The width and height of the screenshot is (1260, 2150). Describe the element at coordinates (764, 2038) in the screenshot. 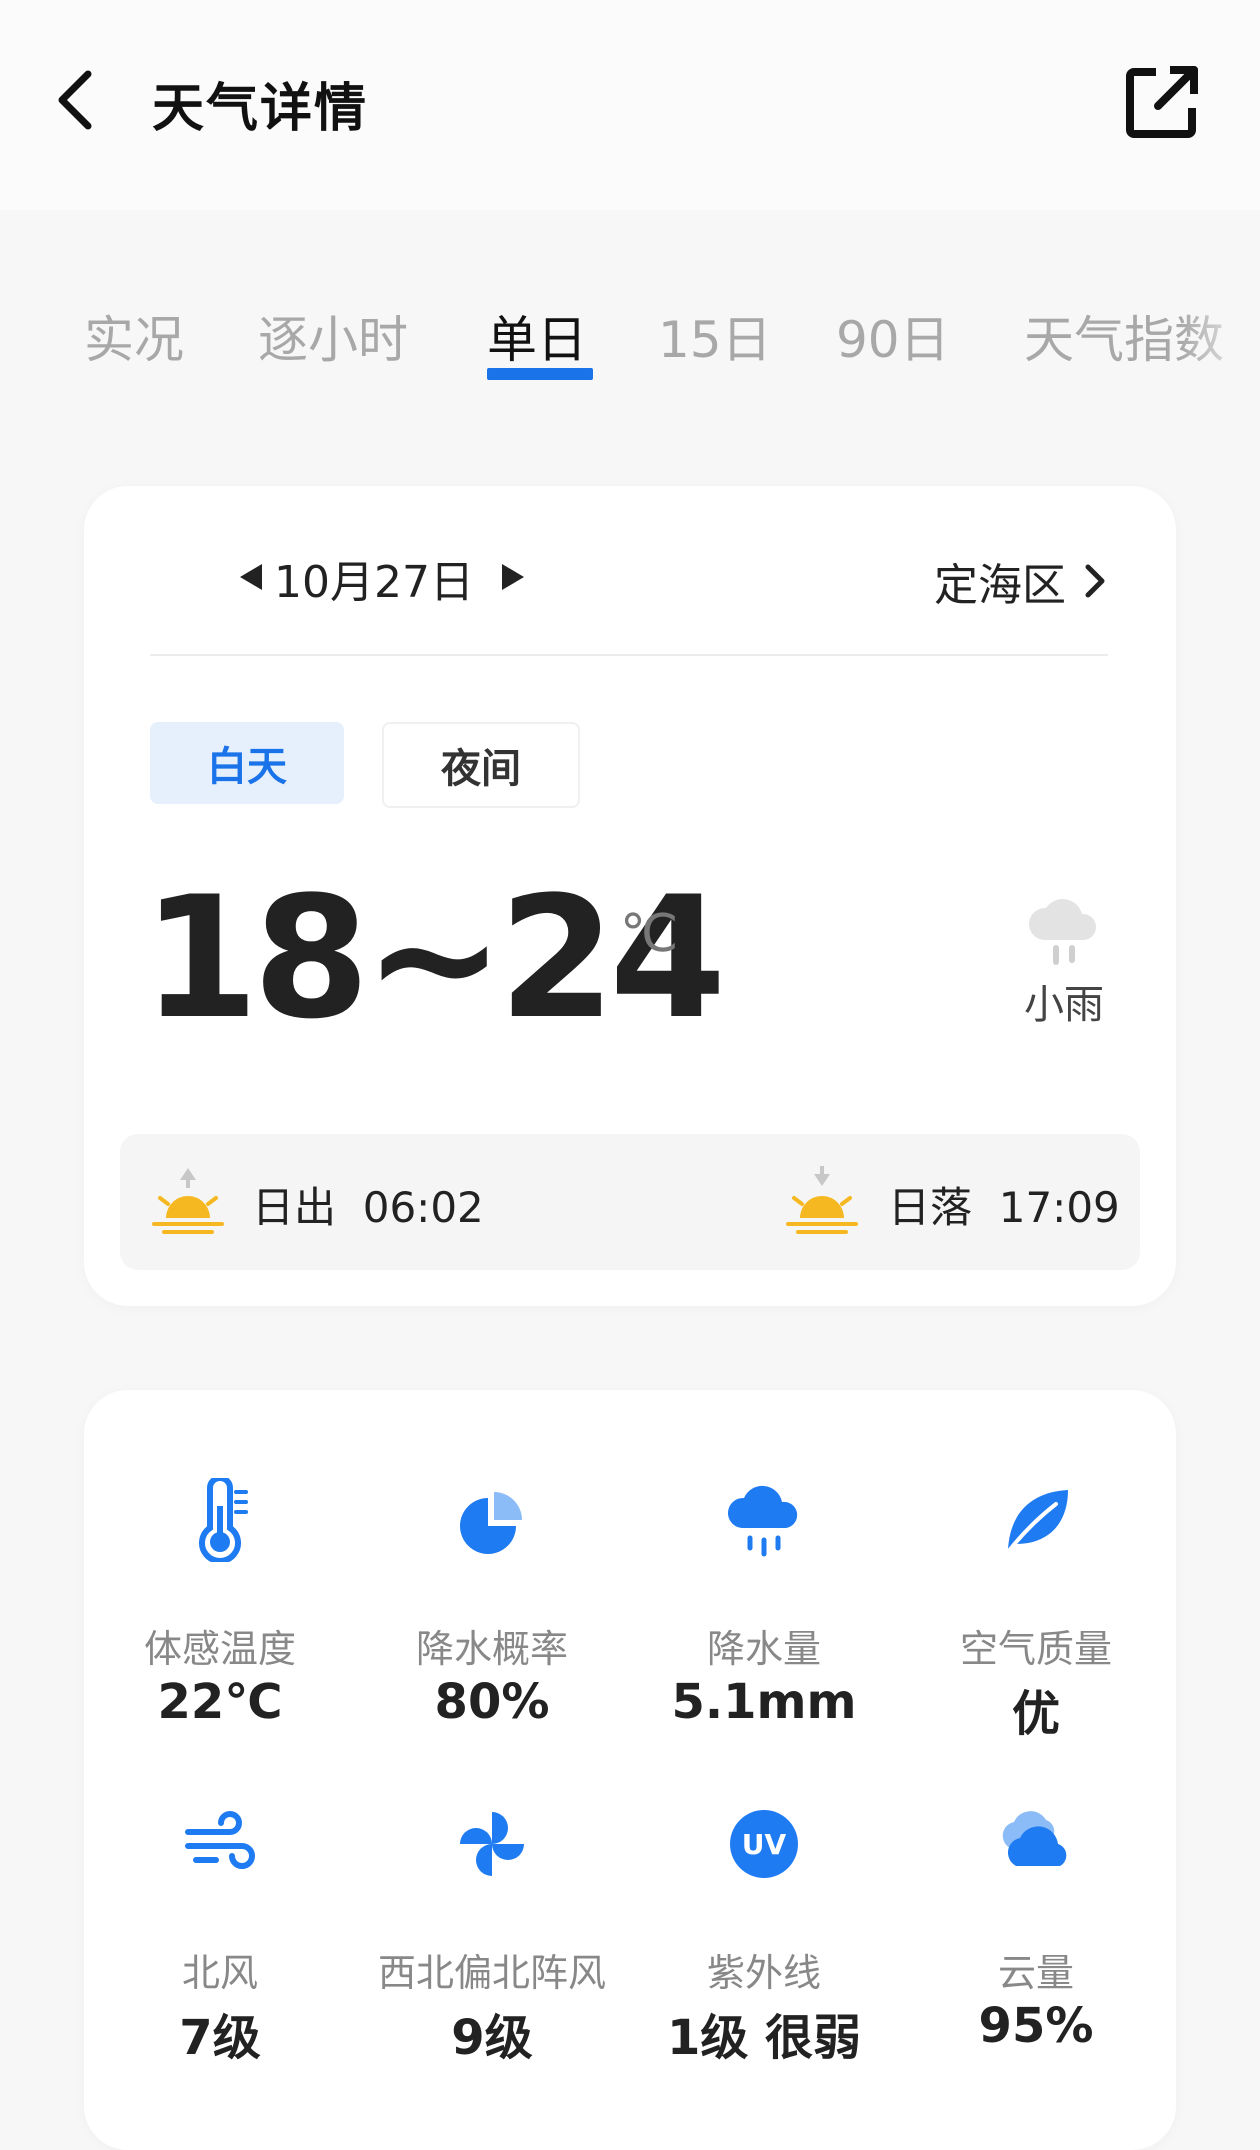

I see `metric-value: 1级 很弱` at that location.